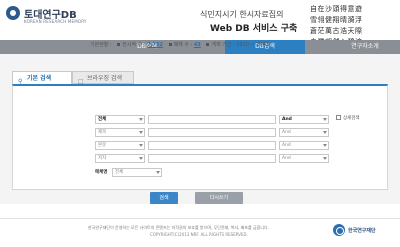  Describe the element at coordinates (164, 198) in the screenshot. I see `search-button: 검색` at that location.